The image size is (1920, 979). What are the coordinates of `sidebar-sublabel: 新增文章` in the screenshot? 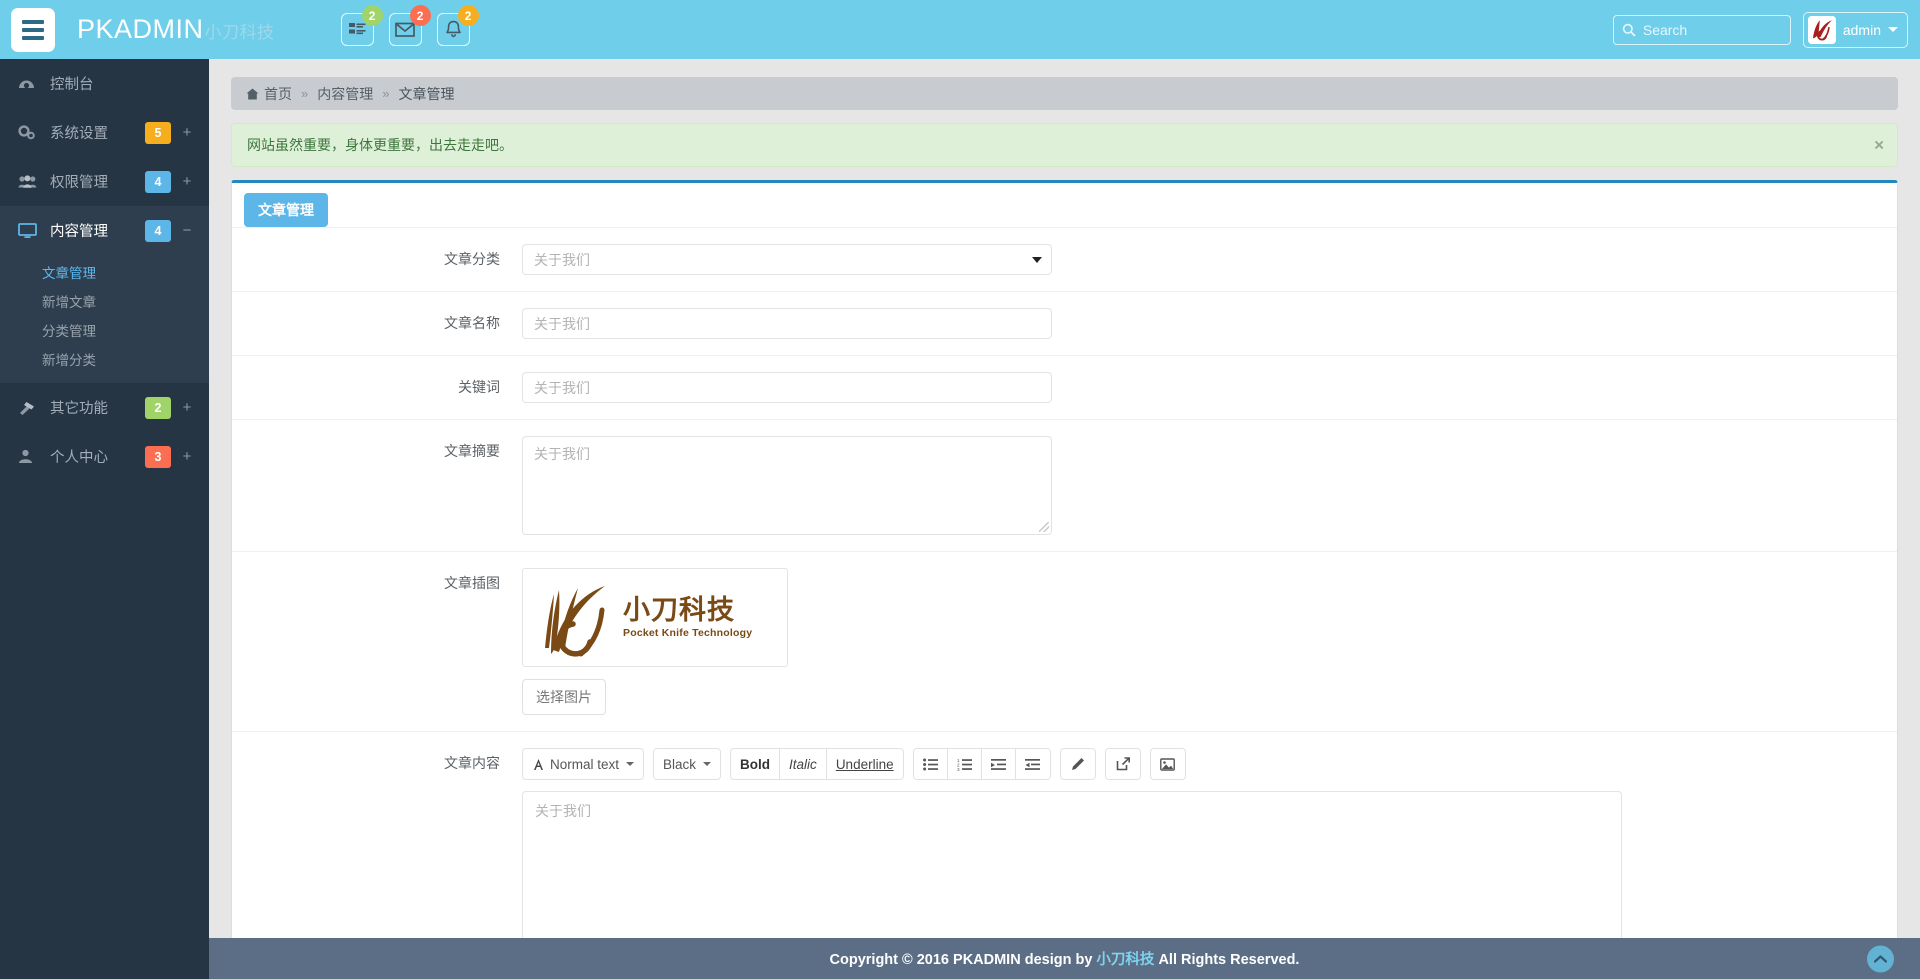 It's located at (69, 302).